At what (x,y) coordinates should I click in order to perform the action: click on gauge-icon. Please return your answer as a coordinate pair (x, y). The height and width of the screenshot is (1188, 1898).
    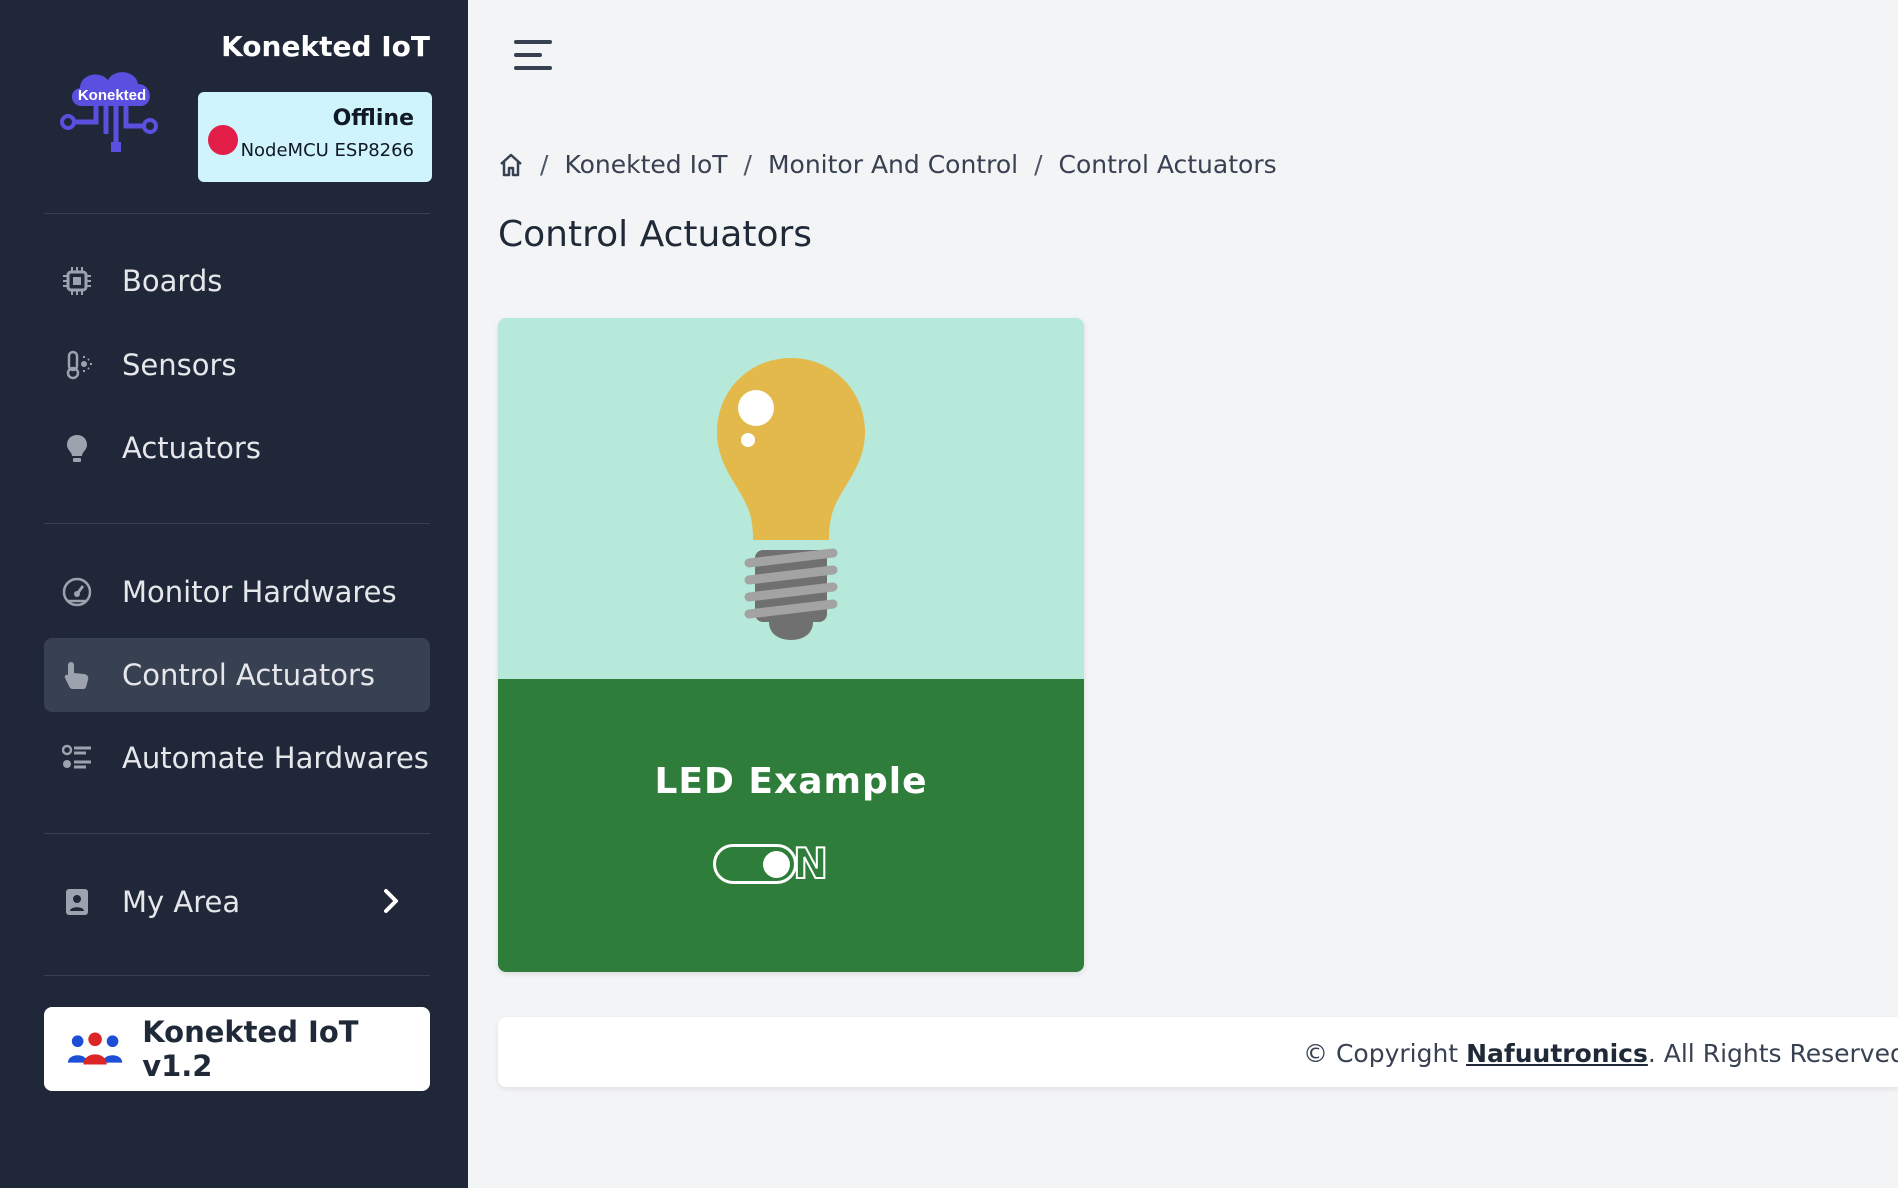
    Looking at the image, I should click on (77, 592).